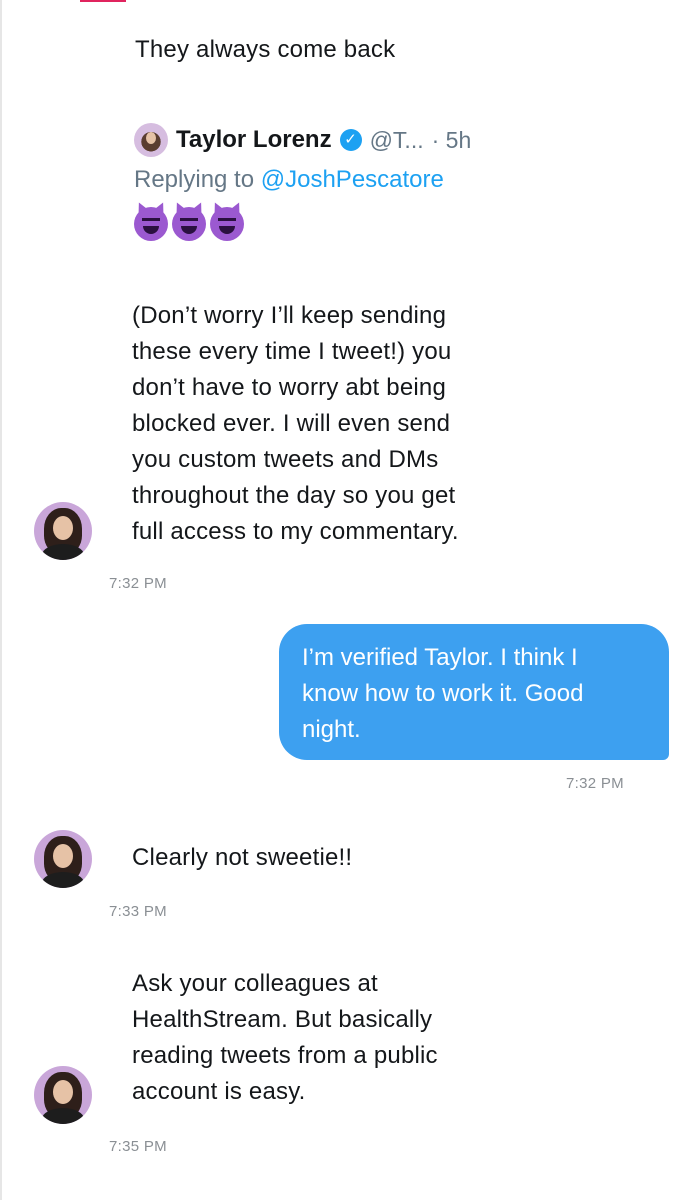 Image resolution: width=679 pixels, height=1200 pixels. What do you see at coordinates (138, 1146) in the screenshot?
I see `message-timestamp: 7:35 PM` at bounding box center [138, 1146].